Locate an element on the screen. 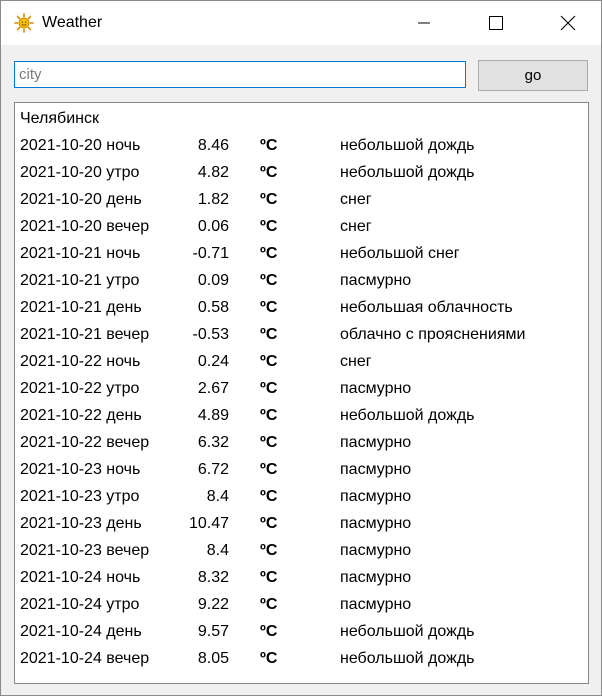  sun-icon is located at coordinates (24, 23).